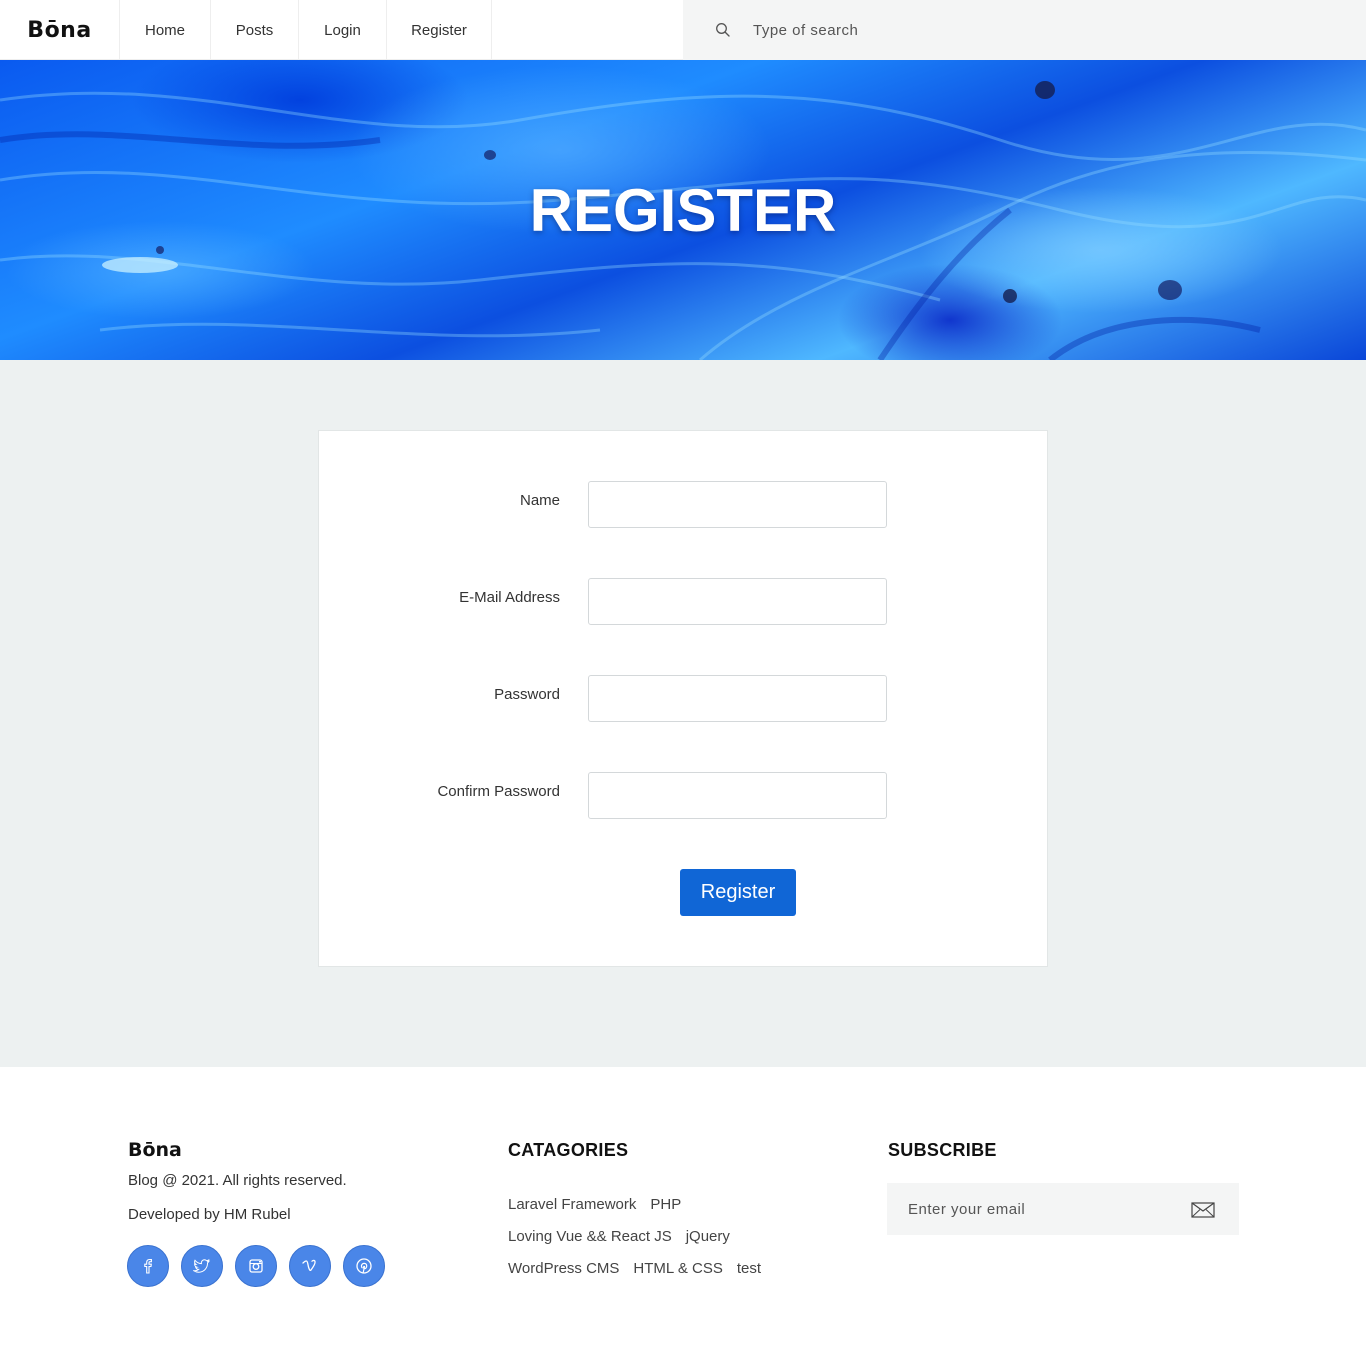 The width and height of the screenshot is (1366, 1357). I want to click on nav-item-home: Home, so click(165, 30).